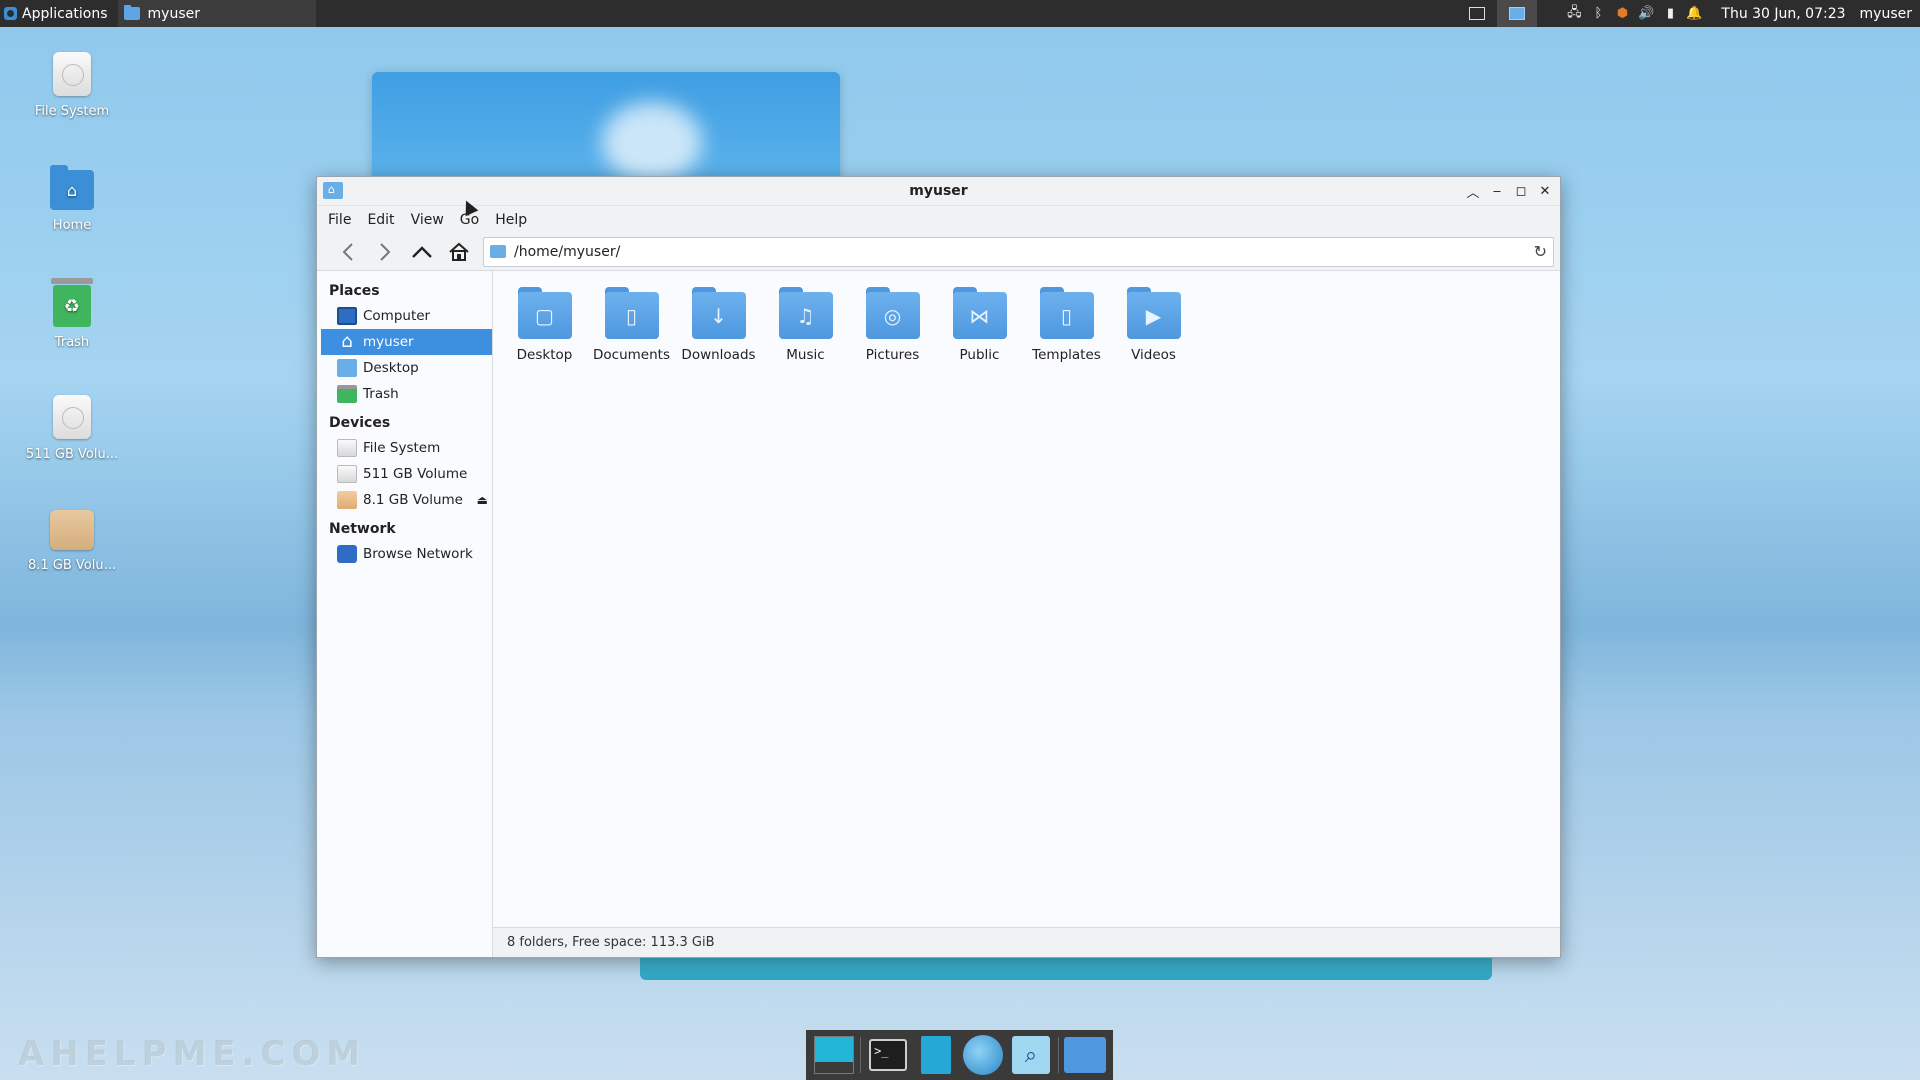 This screenshot has width=1920, height=1080. Describe the element at coordinates (427, 220) in the screenshot. I see `menu-view: View` at that location.